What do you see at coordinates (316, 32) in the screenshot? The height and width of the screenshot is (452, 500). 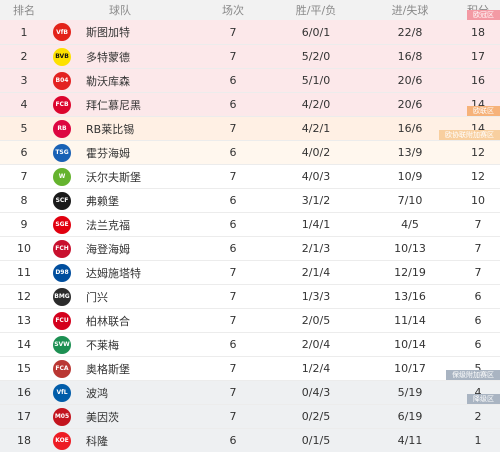 I see `team-wdl: 6/0/1` at bounding box center [316, 32].